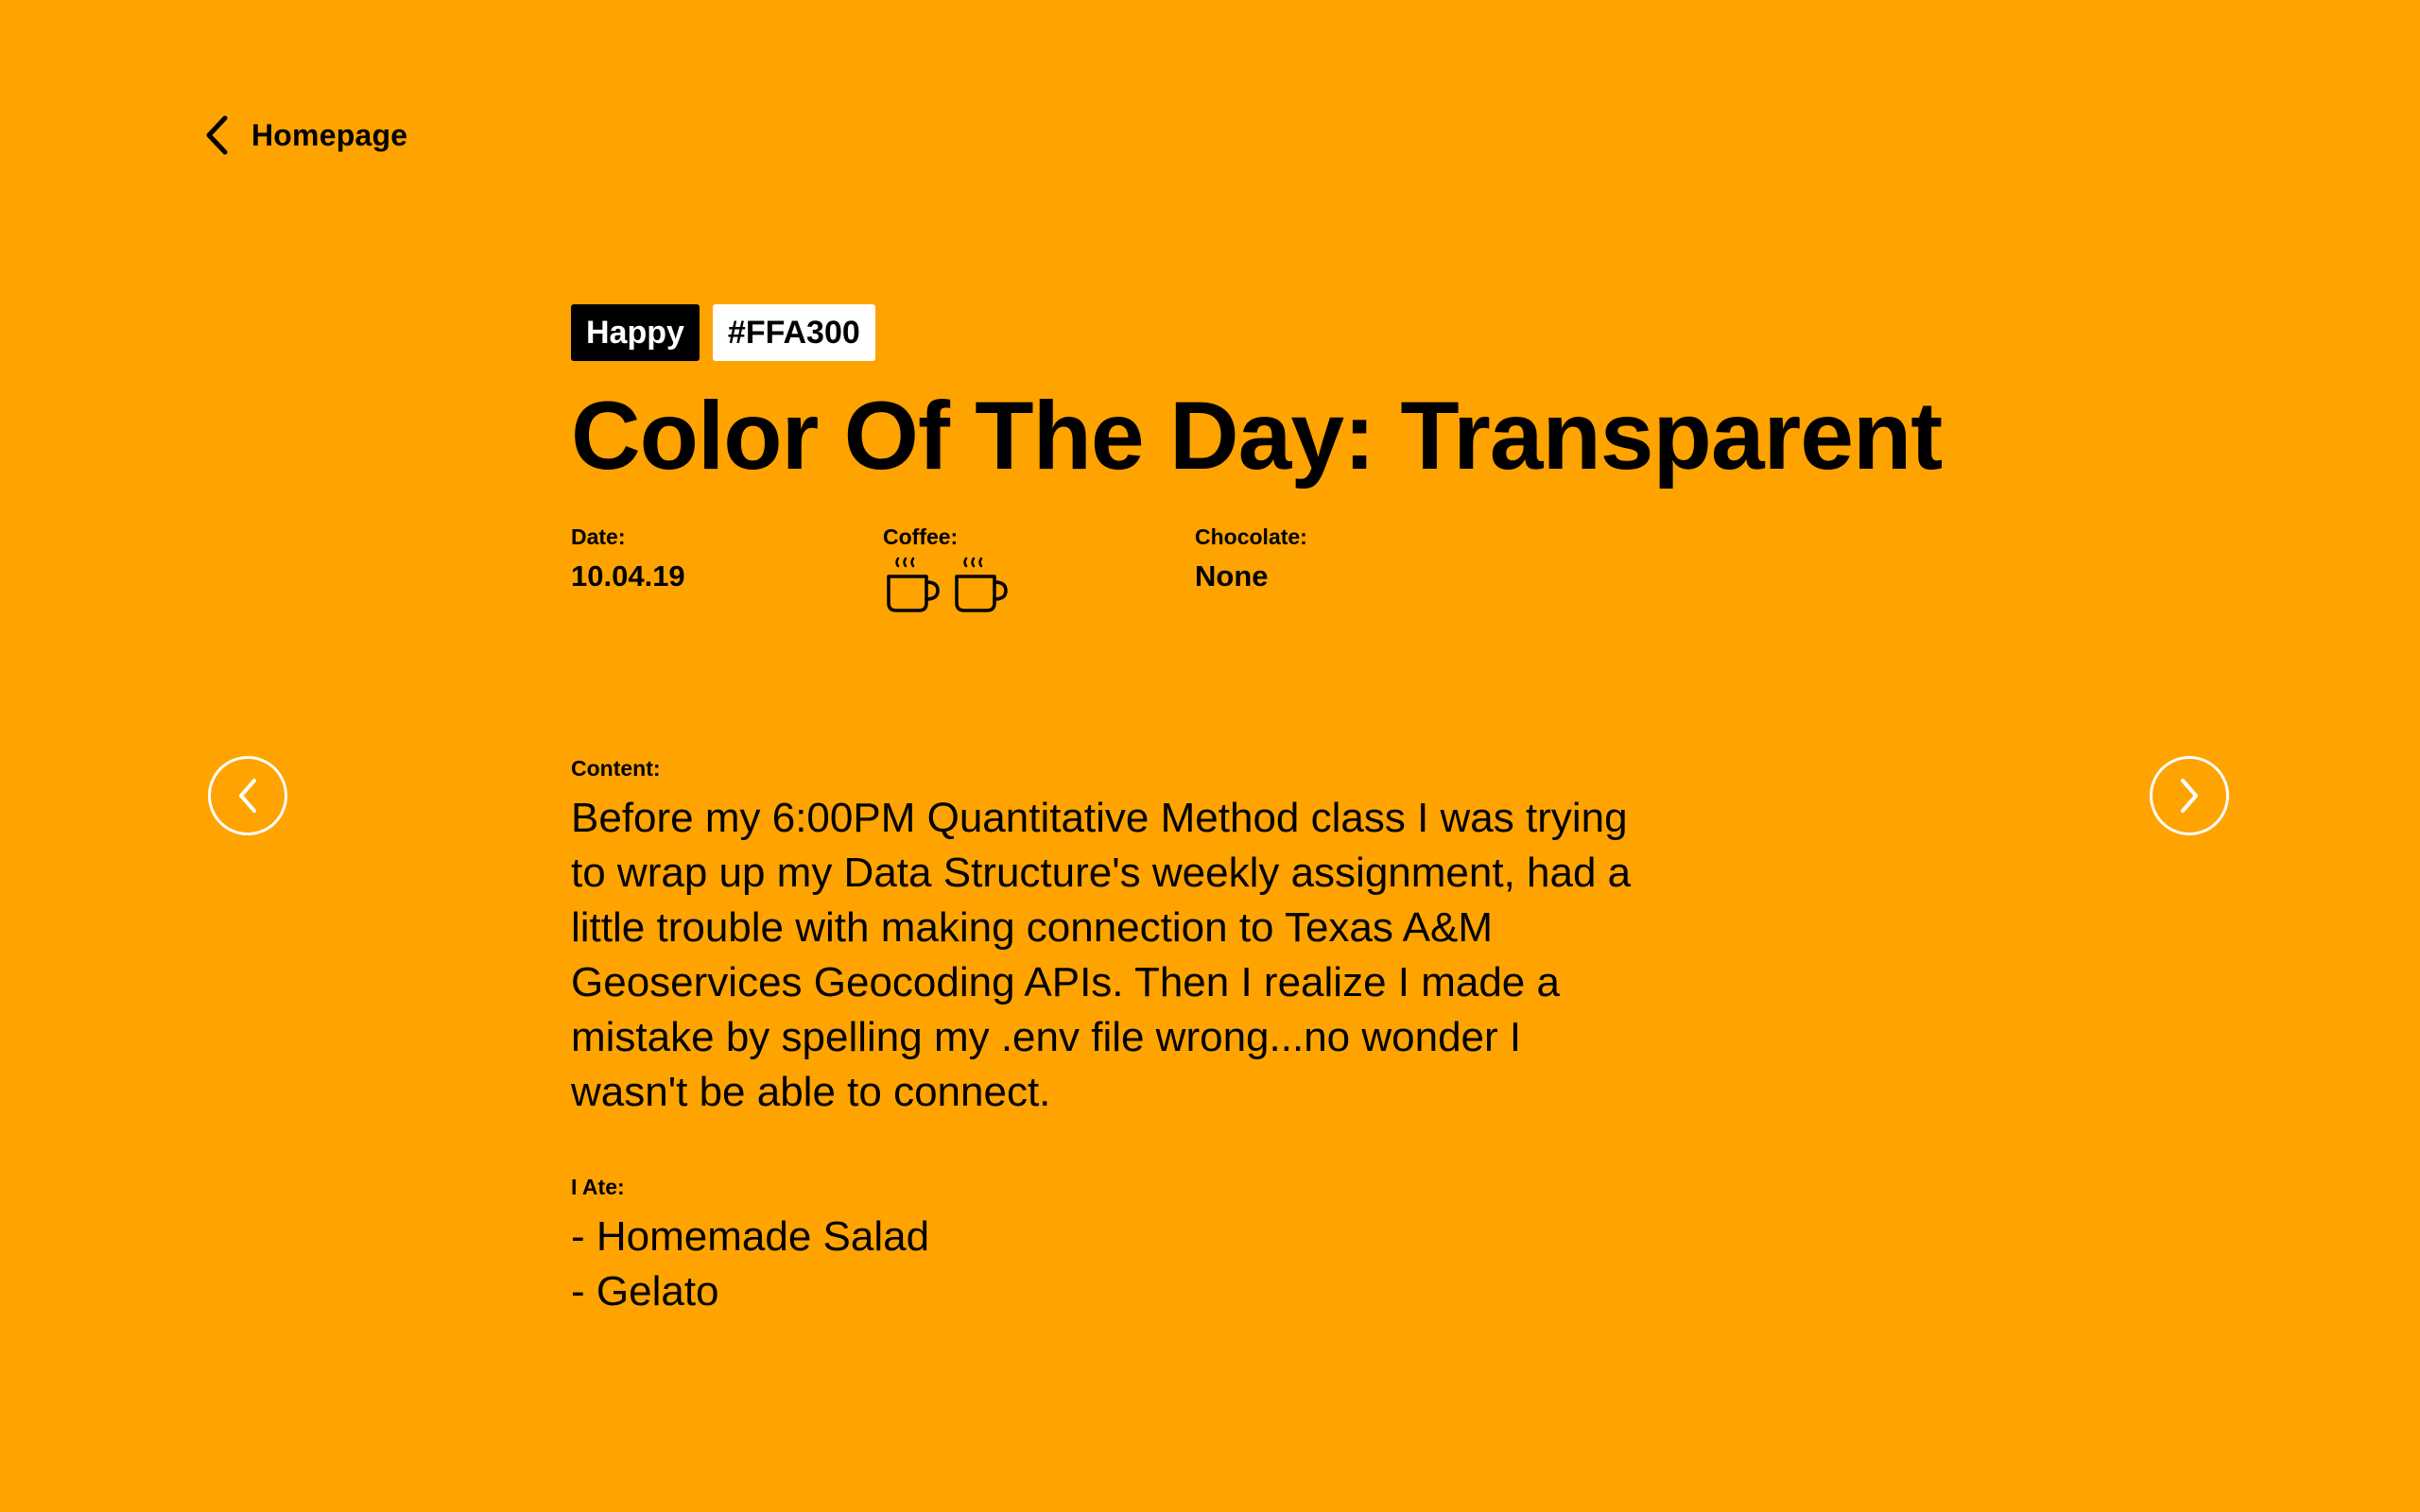 Image resolution: width=2420 pixels, height=1512 pixels. What do you see at coordinates (616, 768) in the screenshot?
I see `content-label: Content:` at bounding box center [616, 768].